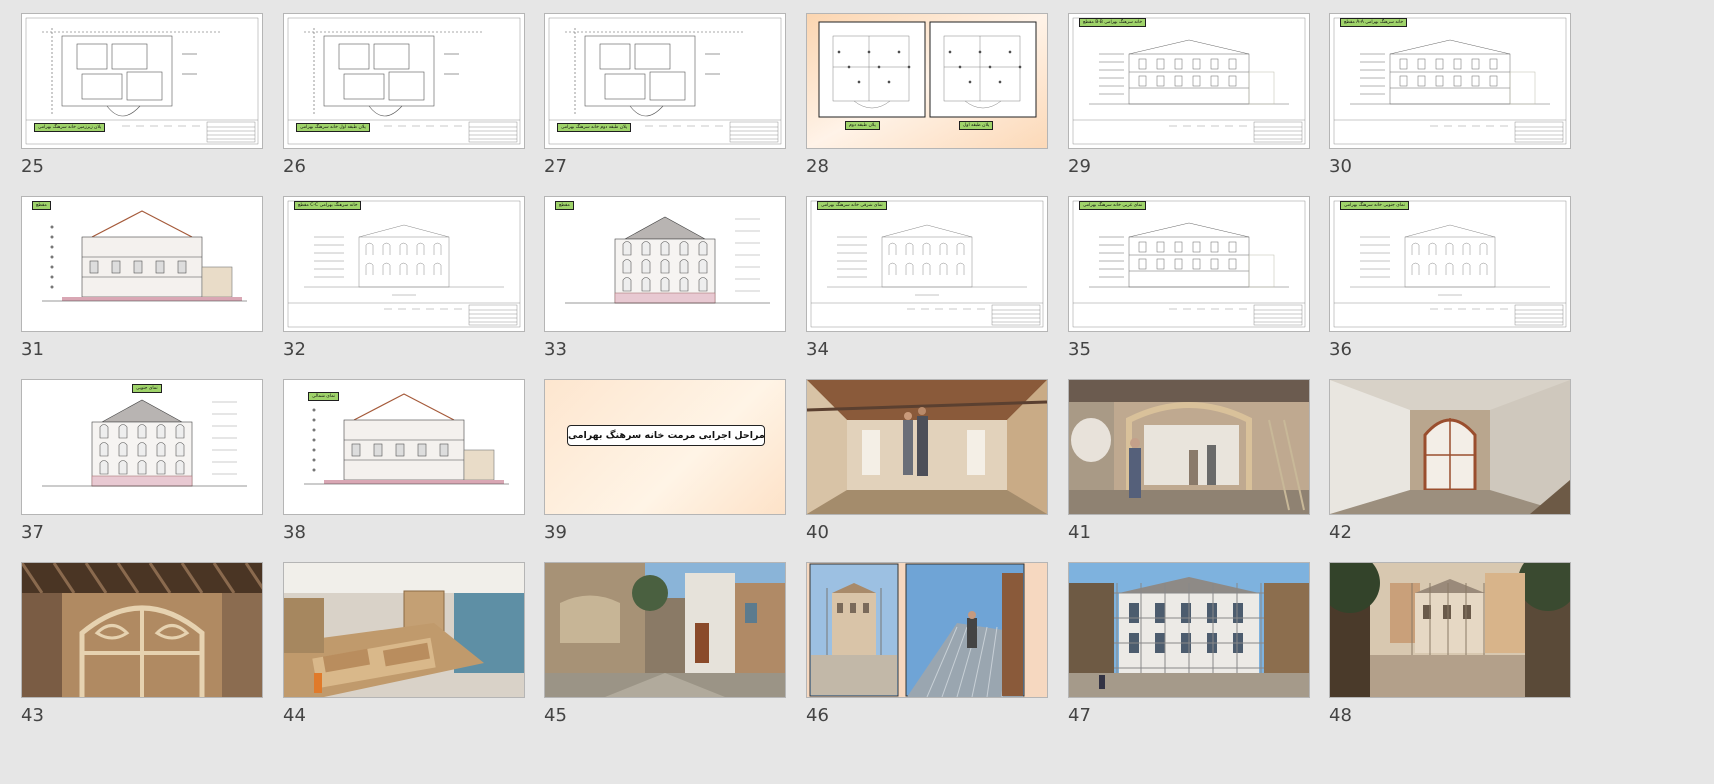 This screenshot has height=784, width=1714. I want to click on slide-thumbnail: پلان طبقه دوم پلان طبقه اول, so click(927, 81).